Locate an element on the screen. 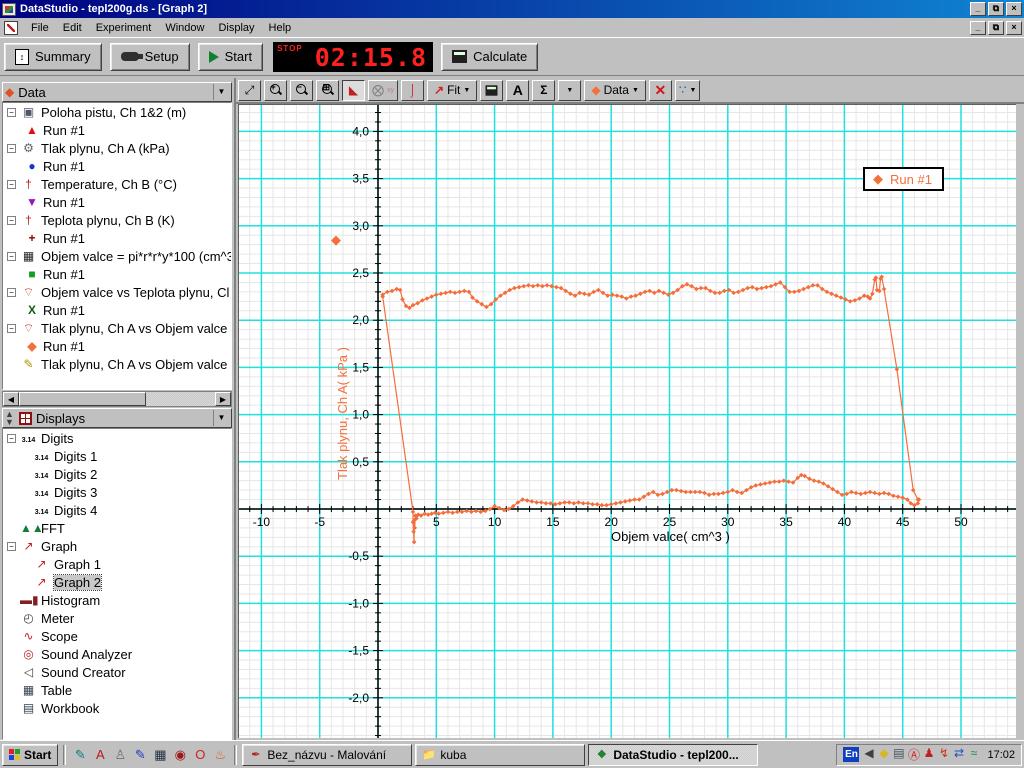 The image size is (1024, 768). task-button: 📁 kuba is located at coordinates (500, 754).